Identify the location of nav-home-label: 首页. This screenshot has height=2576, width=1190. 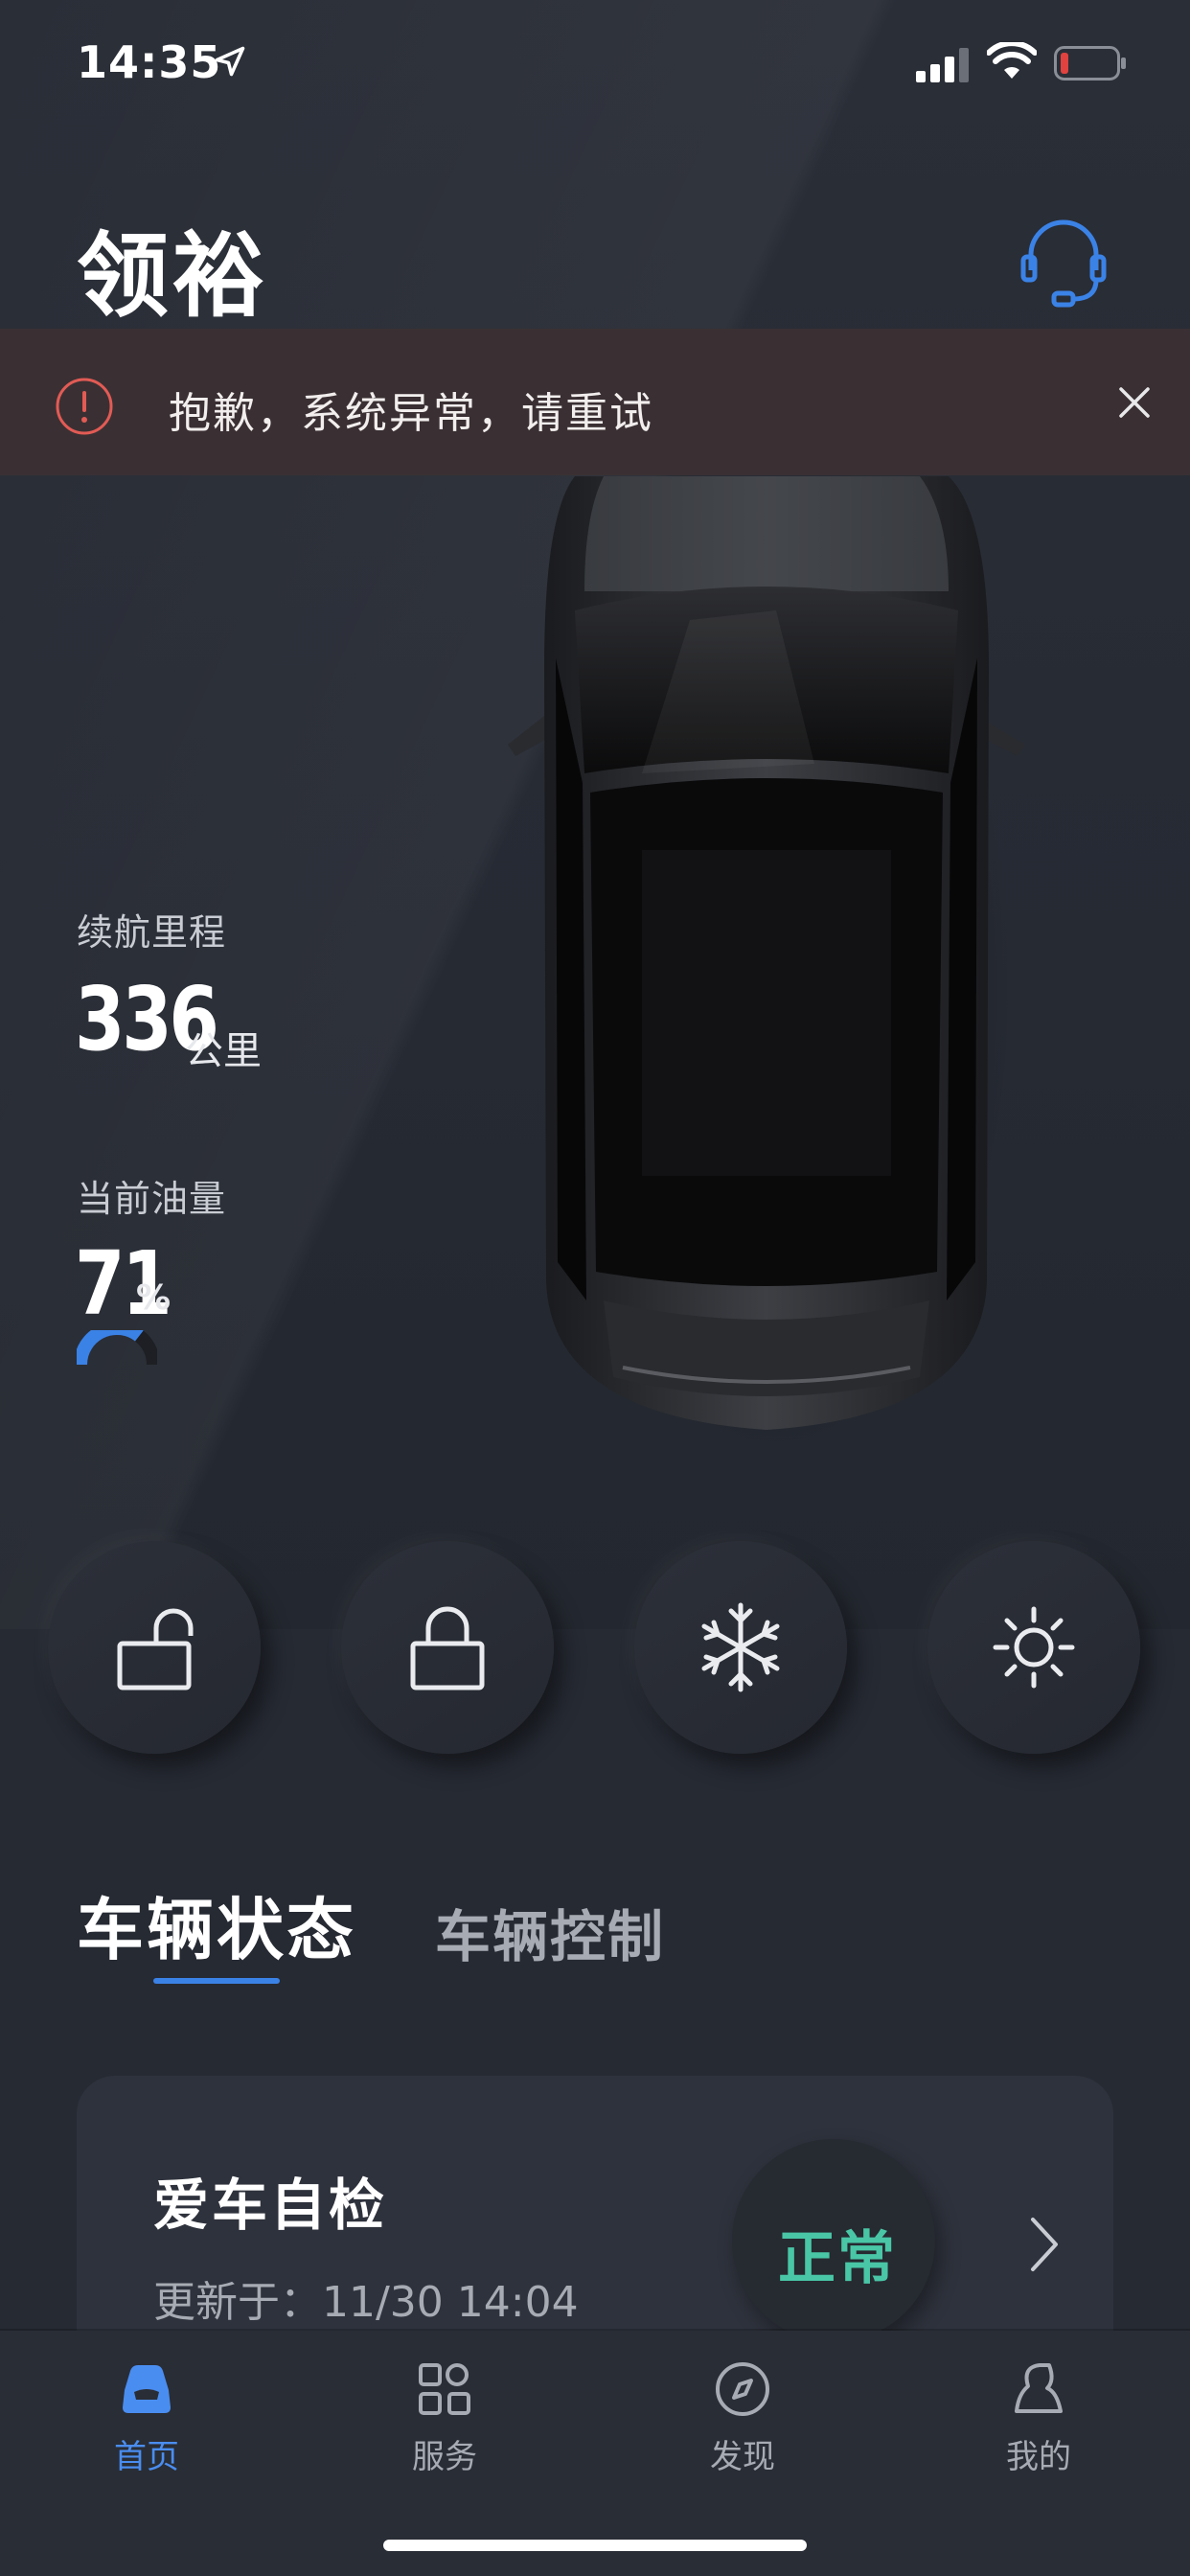
(147, 2457).